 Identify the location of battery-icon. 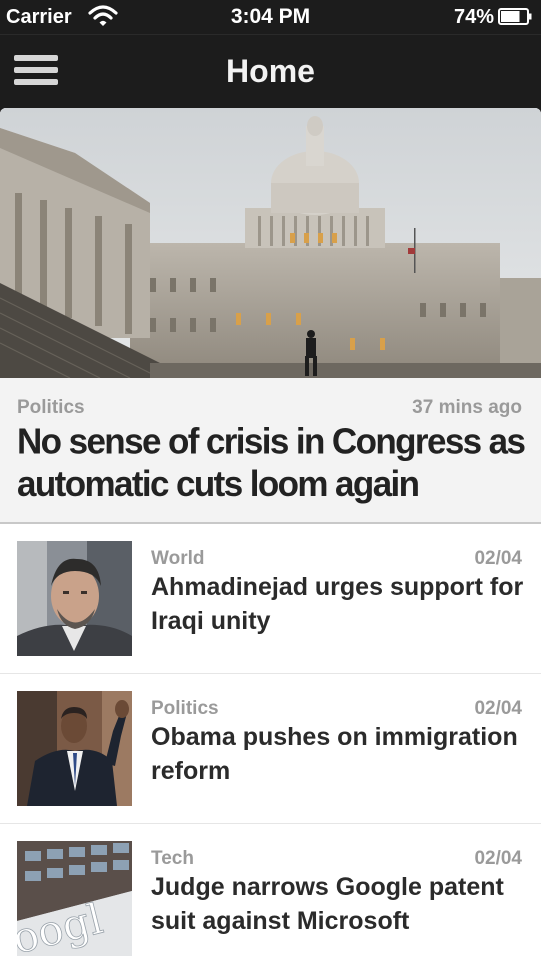
(515, 16).